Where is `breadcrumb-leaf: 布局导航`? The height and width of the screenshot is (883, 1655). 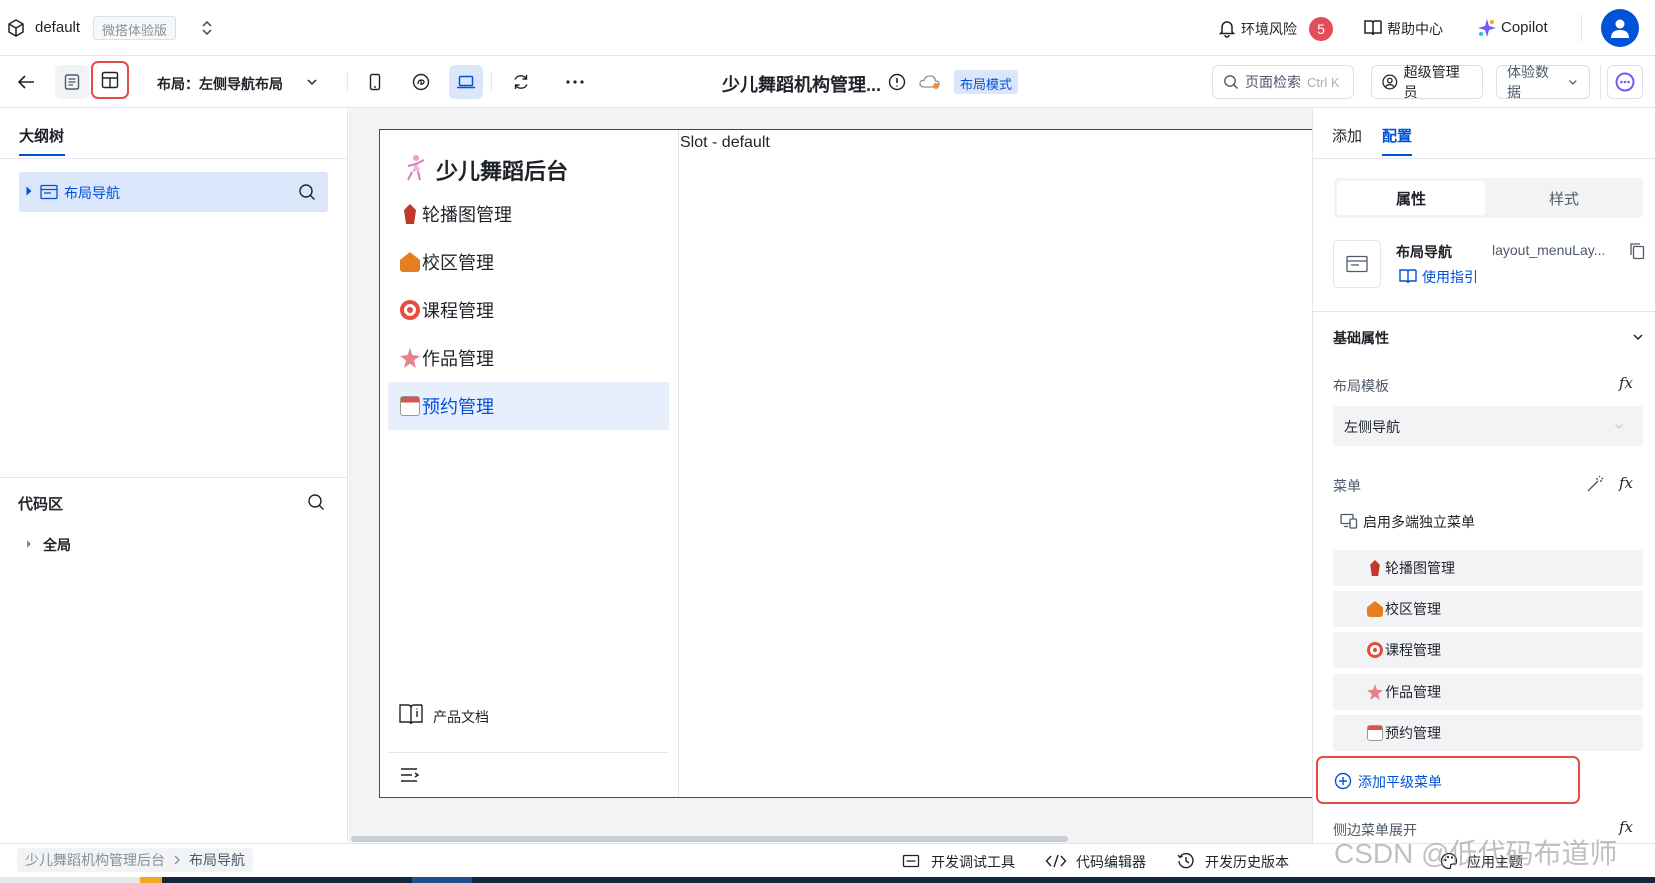 breadcrumb-leaf: 布局导航 is located at coordinates (217, 860).